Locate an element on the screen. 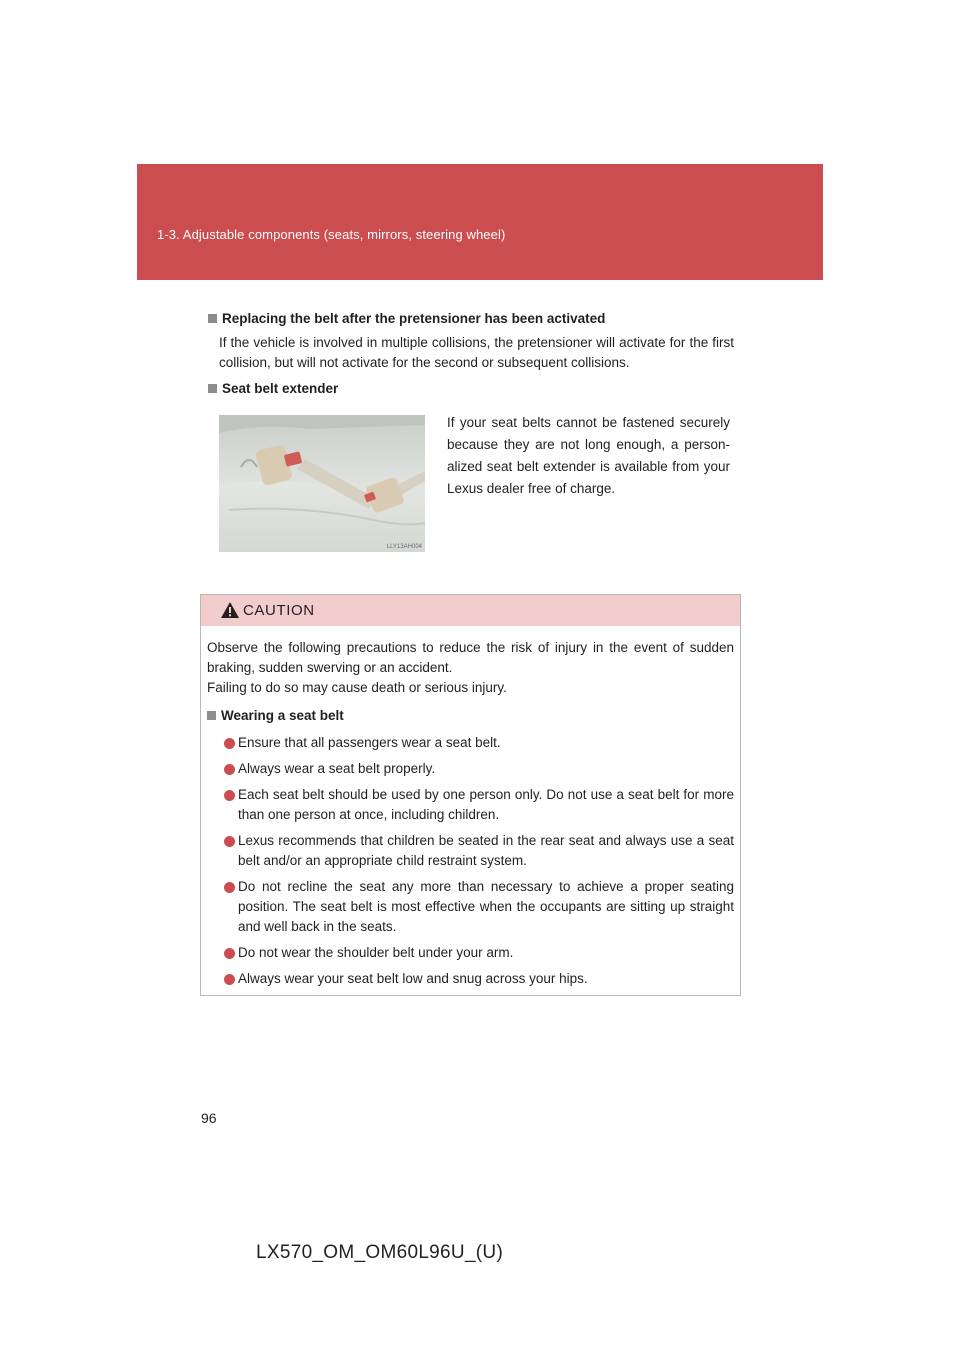  caution-bullet: Always wear a seat belt properly. is located at coordinates (470, 769).